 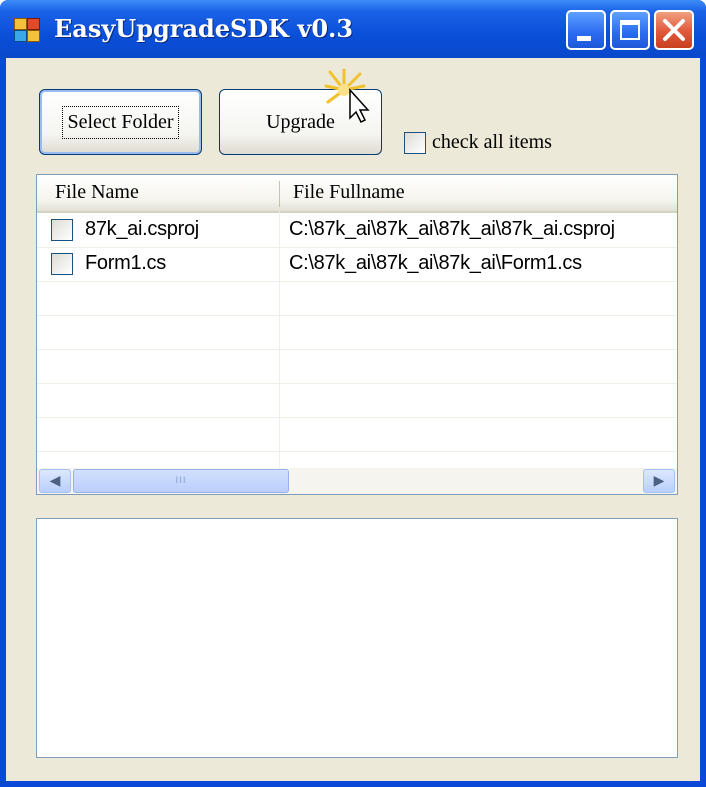 I want to click on check-all-label: check all items, so click(x=492, y=142).